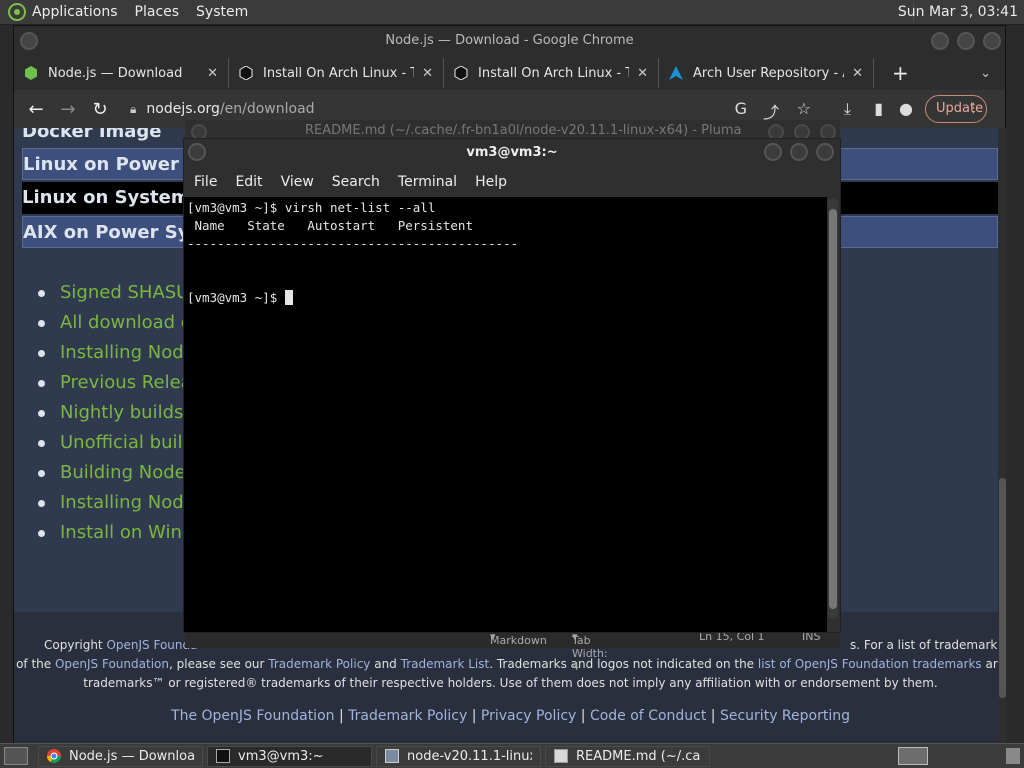 Image resolution: width=1024 pixels, height=768 pixels. I want to click on link-installing-node-source: Installing Node, so click(116, 503).